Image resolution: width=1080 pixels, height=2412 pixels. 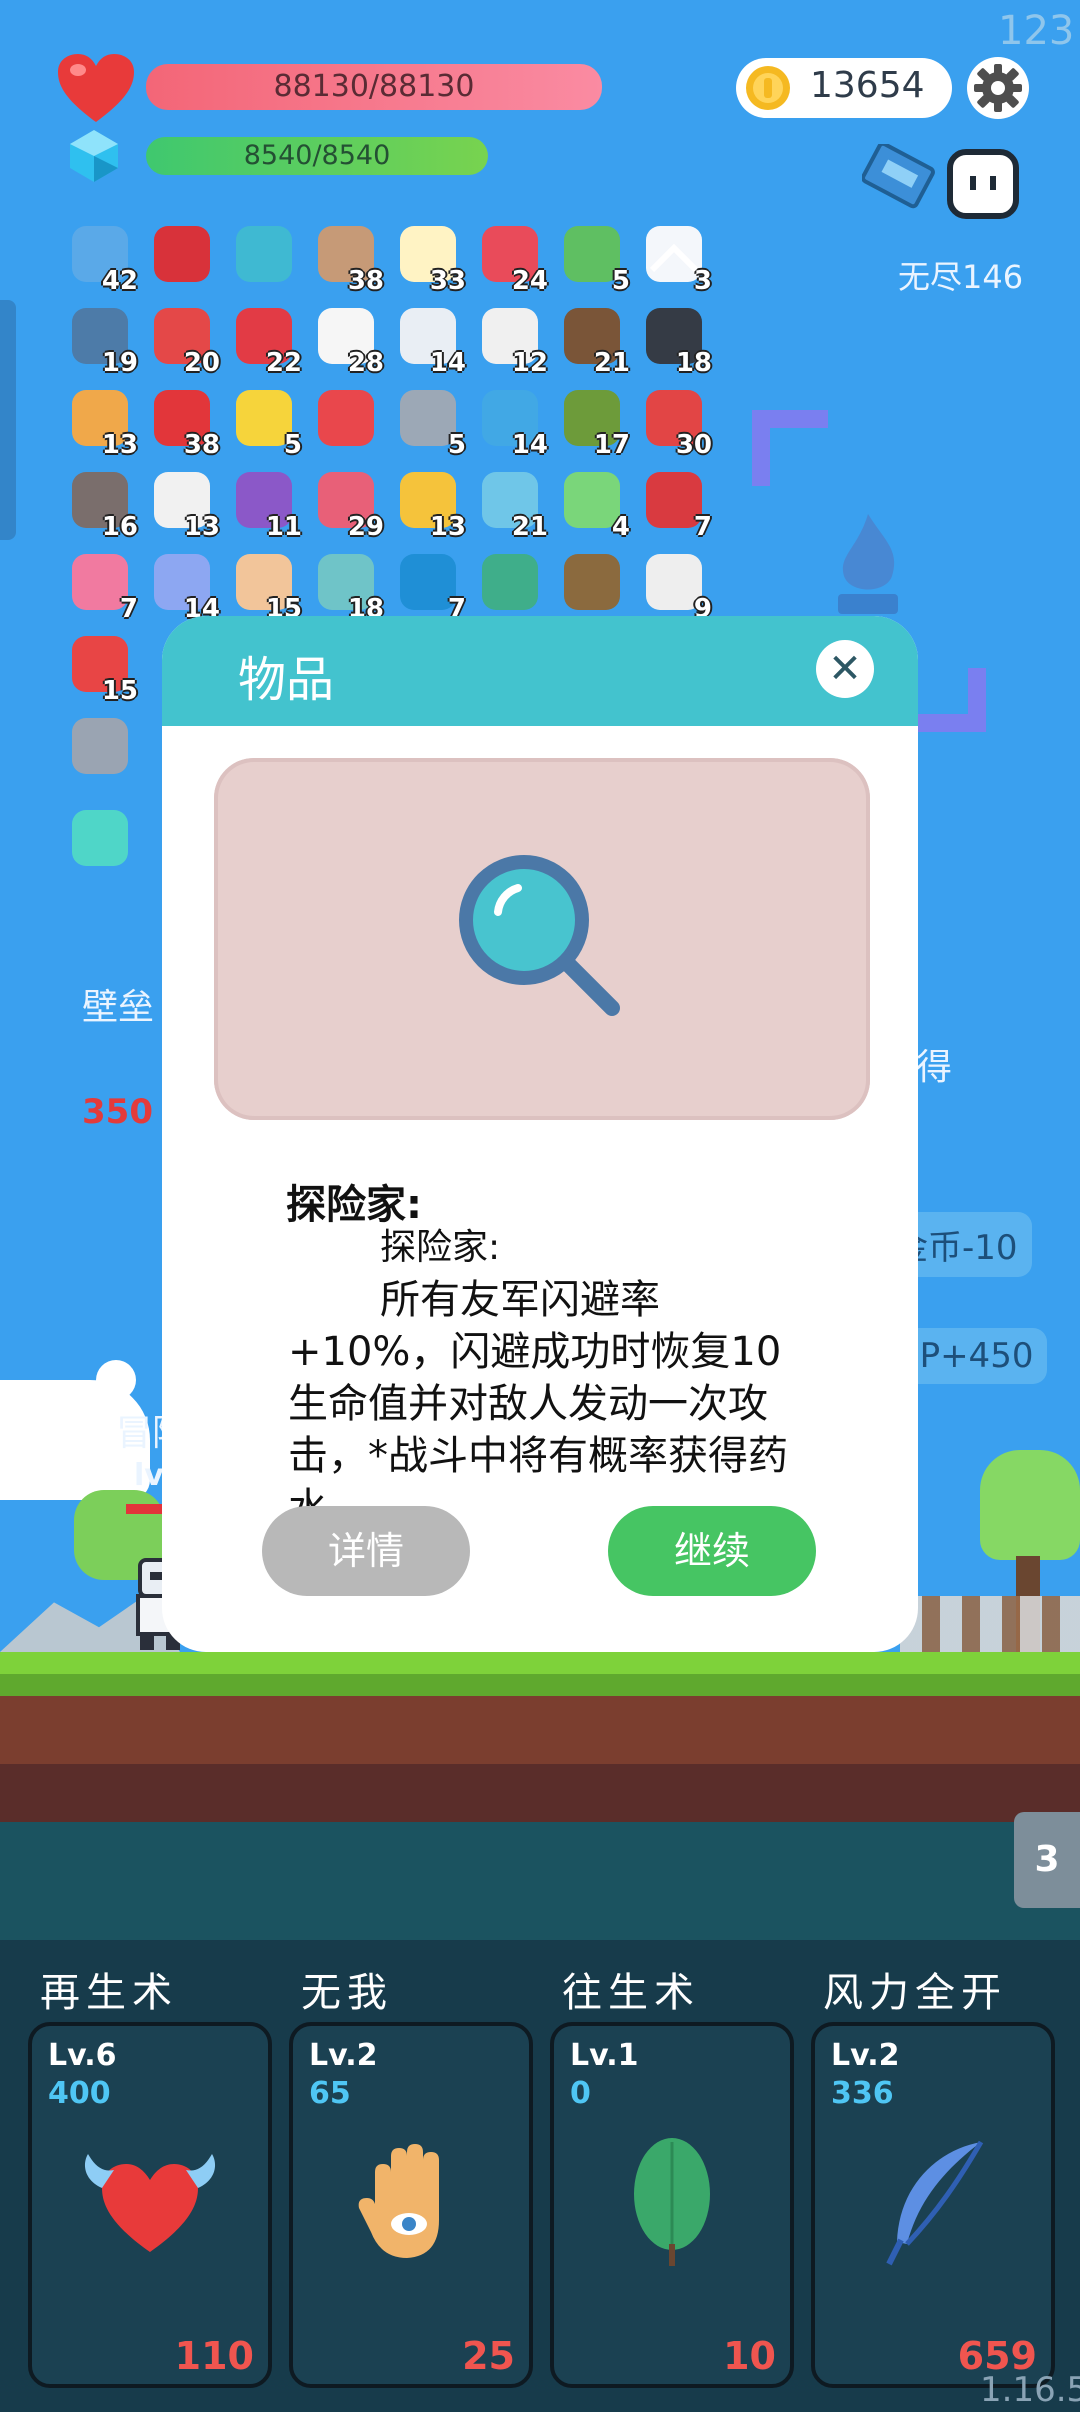 I want to click on speech-bubble-icon: 14, so click(x=514, y=424).